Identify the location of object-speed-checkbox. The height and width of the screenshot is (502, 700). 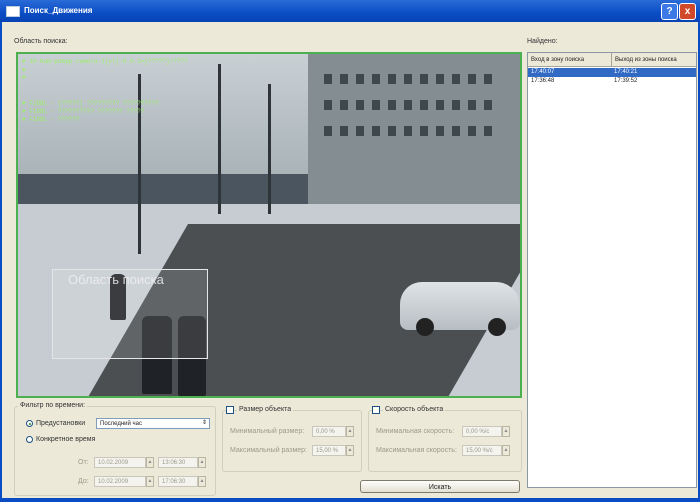
(376, 410).